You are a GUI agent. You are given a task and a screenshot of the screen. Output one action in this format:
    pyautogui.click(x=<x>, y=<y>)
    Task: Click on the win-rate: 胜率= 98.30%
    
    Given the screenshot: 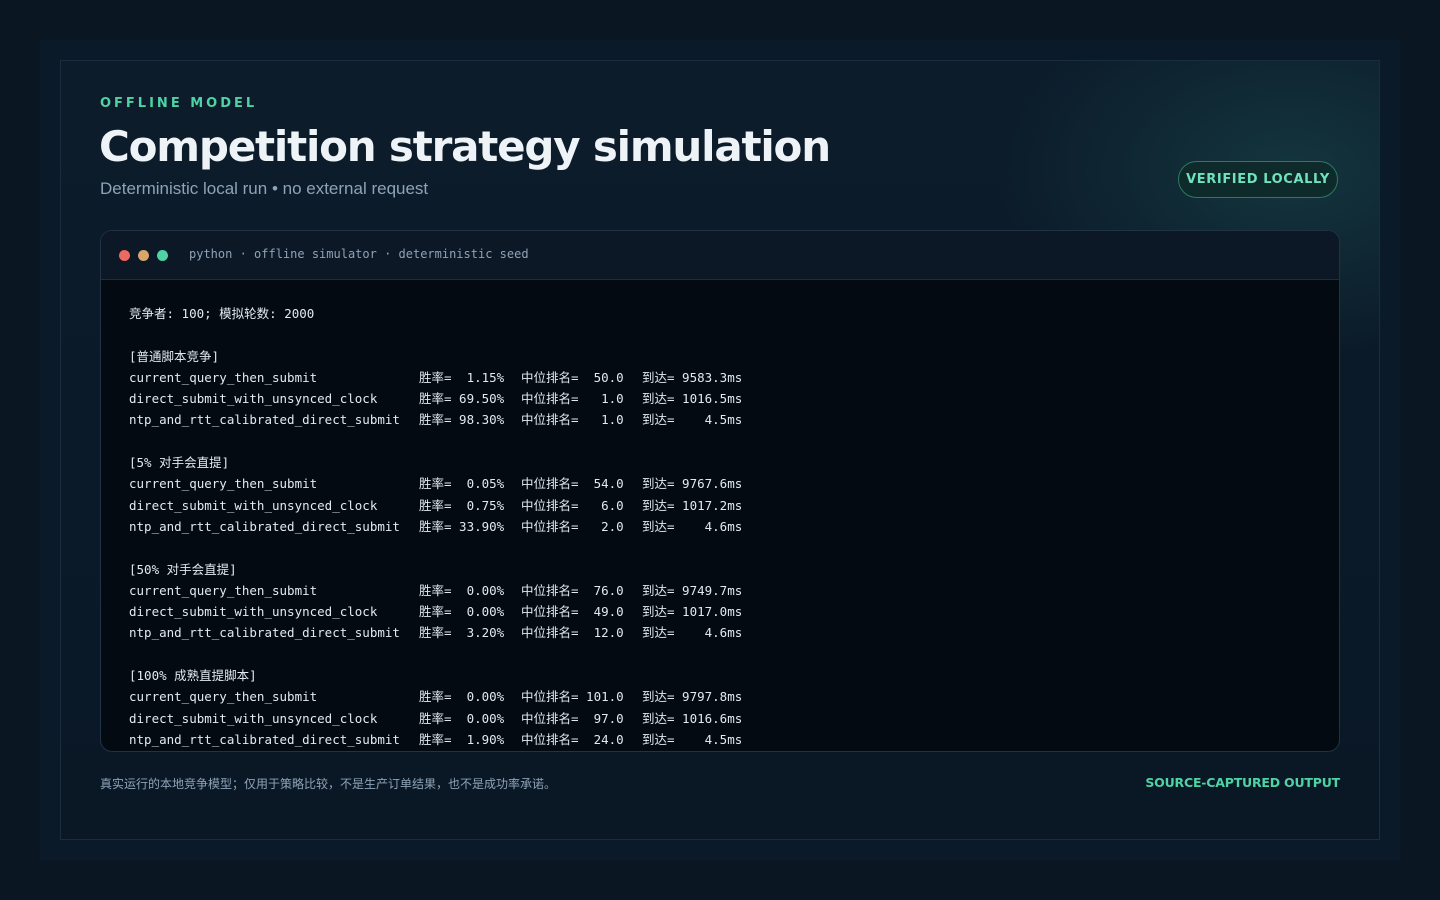 What is the action you would take?
    pyautogui.click(x=462, y=420)
    